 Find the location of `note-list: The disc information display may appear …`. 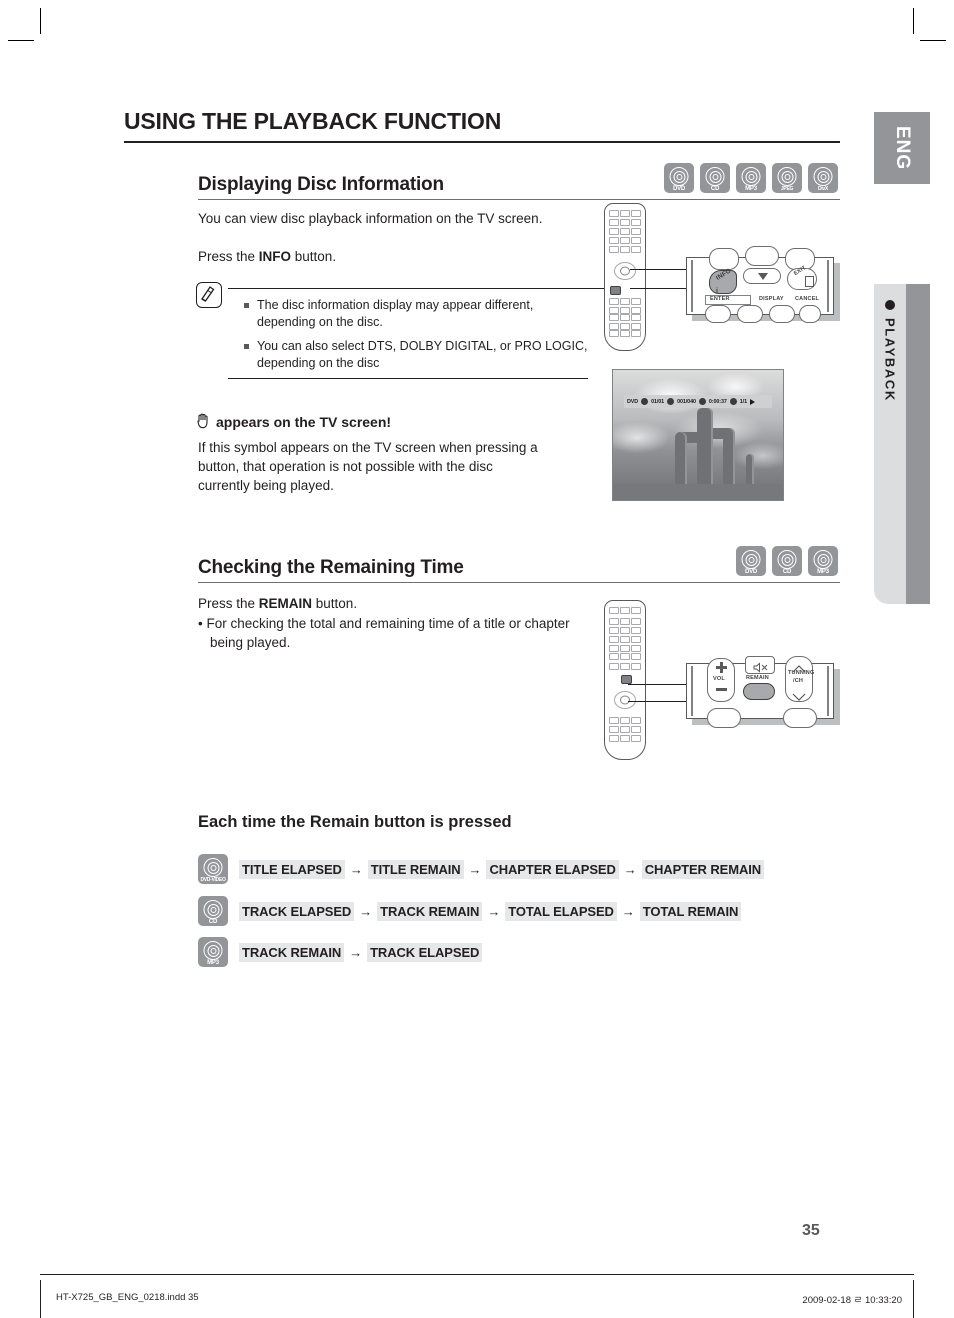

note-list: The disc information display may appear … is located at coordinates (416, 334).